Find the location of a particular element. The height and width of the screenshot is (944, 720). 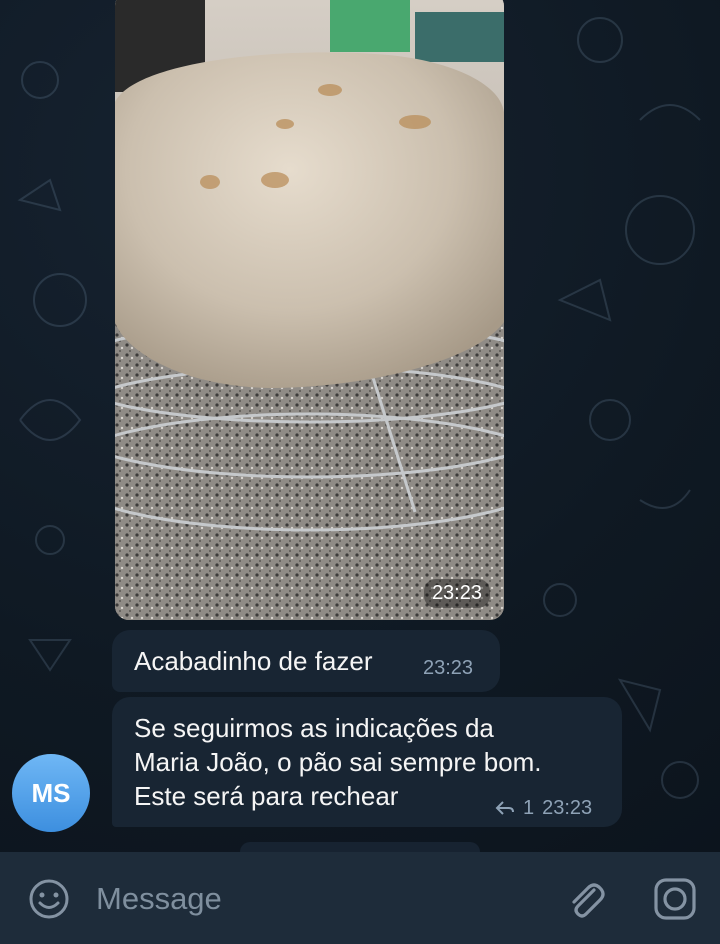

avatar-initials: MS is located at coordinates (51, 792).